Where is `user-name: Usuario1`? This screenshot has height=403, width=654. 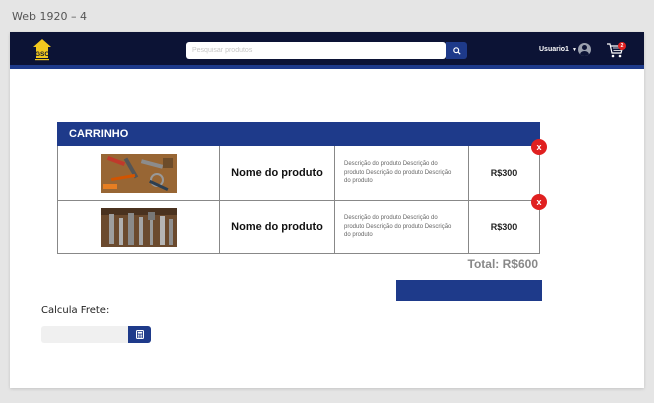 user-name: Usuario1 is located at coordinates (554, 49).